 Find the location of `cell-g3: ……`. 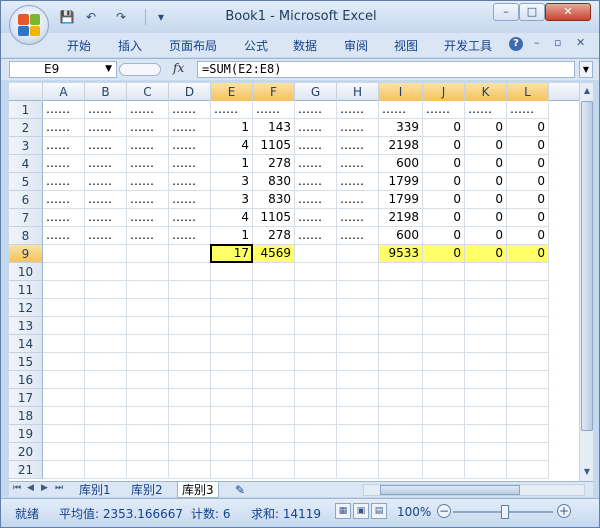

cell-g3: …… is located at coordinates (316, 146).